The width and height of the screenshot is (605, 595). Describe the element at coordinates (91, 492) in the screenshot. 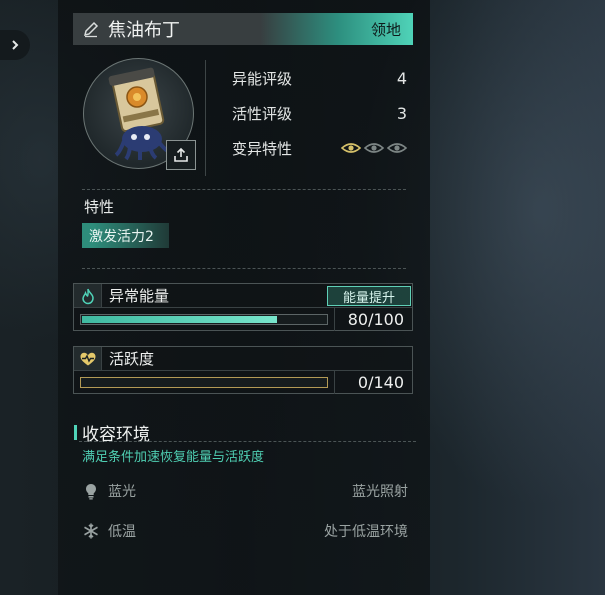

I see `lightbulb-icon` at that location.